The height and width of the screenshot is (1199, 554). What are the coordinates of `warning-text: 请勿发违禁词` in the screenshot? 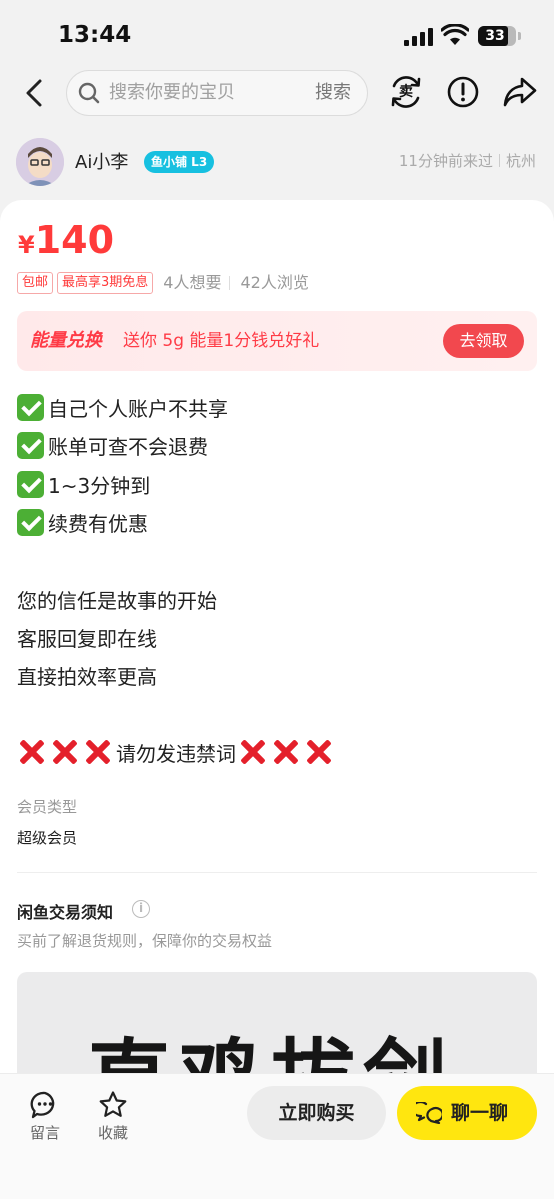 It's located at (176, 754).